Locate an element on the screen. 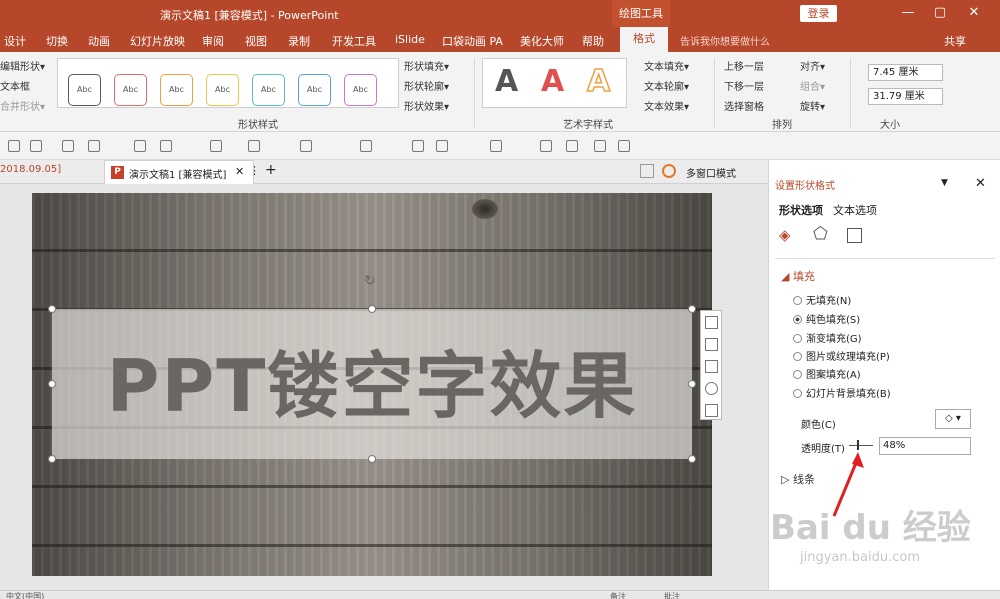  pipette-icon is located at coordinates (366, 146).